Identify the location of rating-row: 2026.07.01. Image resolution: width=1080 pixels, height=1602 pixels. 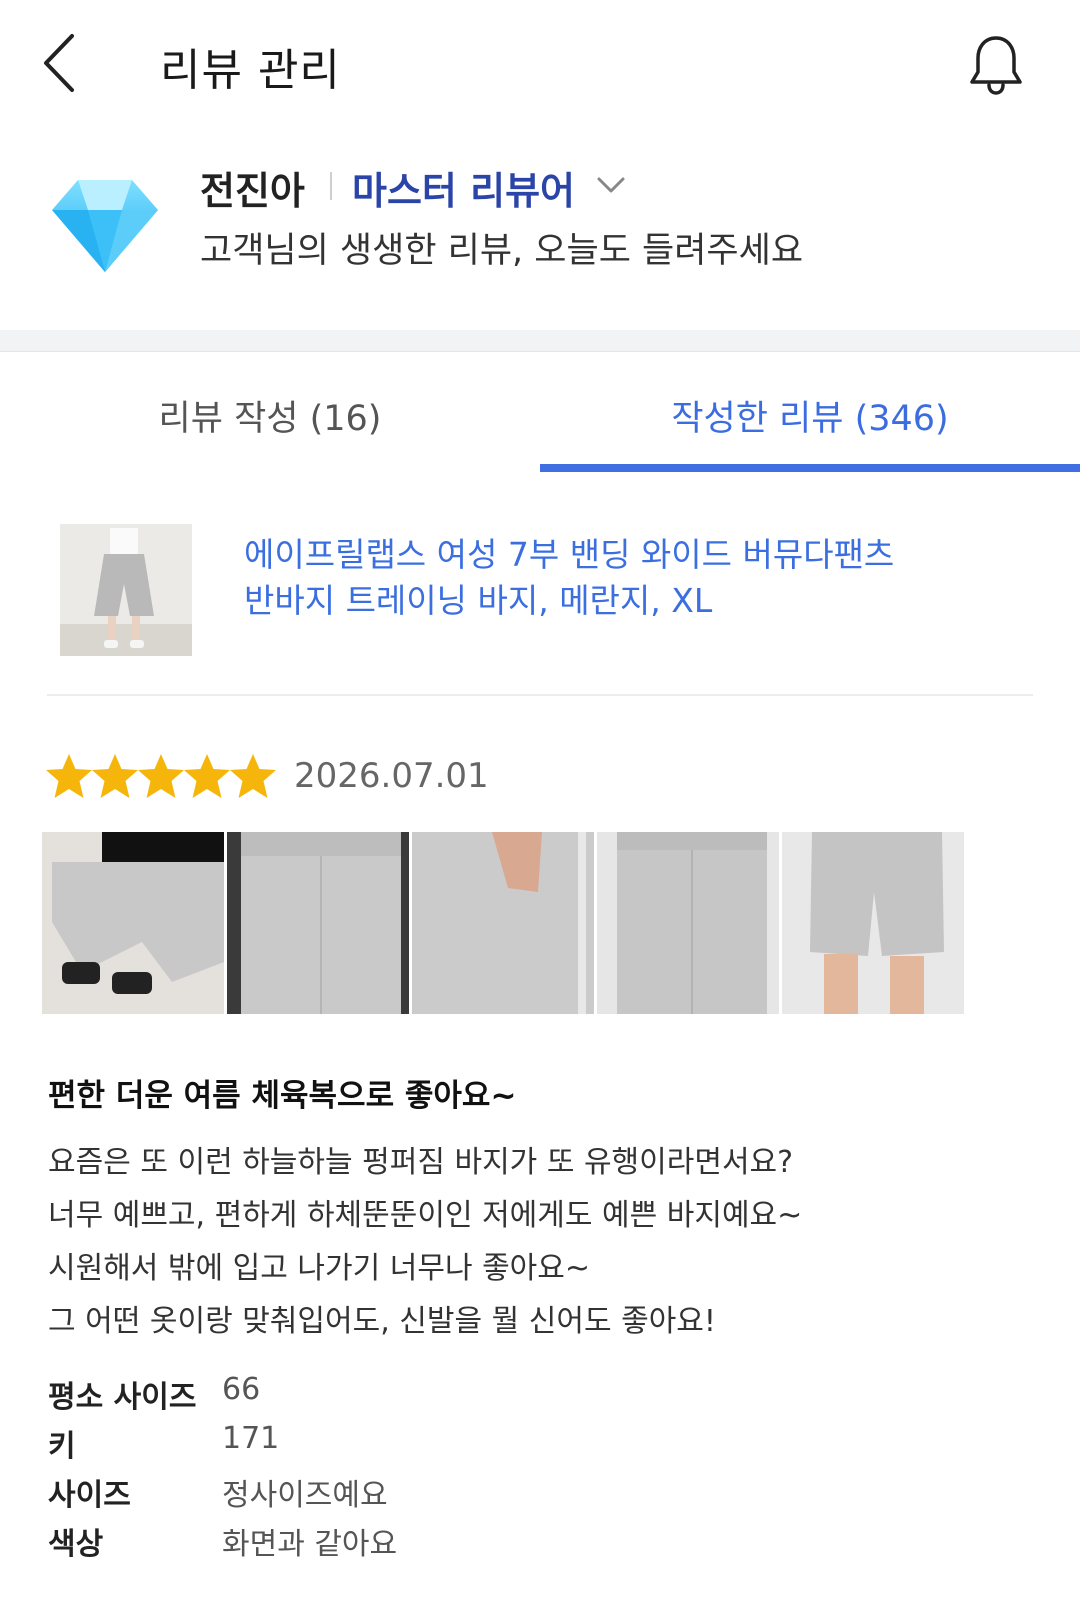
(344, 778).